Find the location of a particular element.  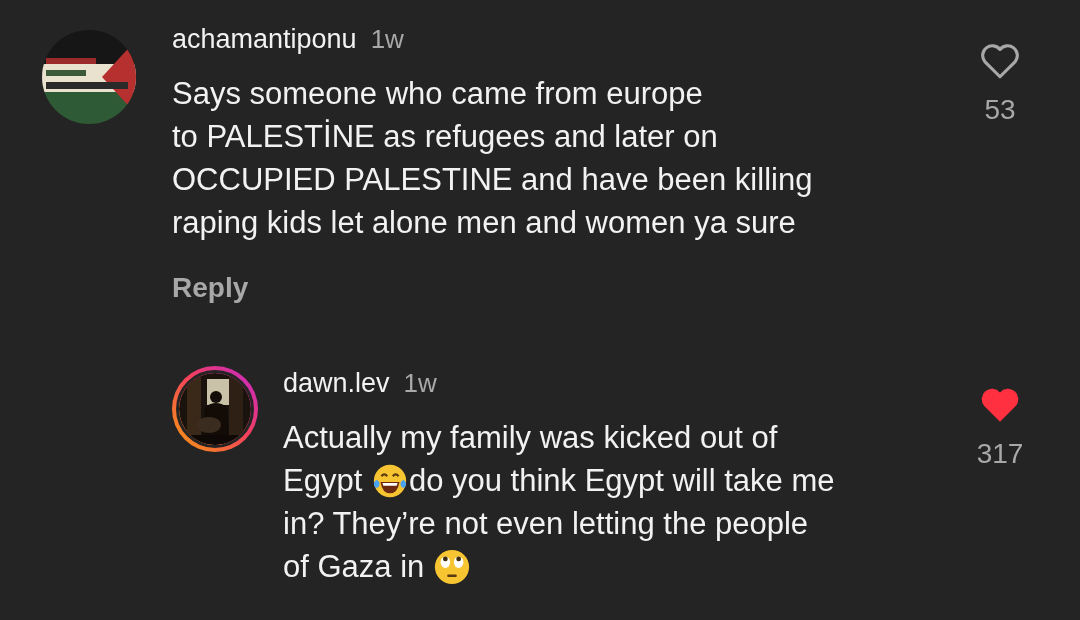

eye-roll-emoji-icon is located at coordinates (451, 566).